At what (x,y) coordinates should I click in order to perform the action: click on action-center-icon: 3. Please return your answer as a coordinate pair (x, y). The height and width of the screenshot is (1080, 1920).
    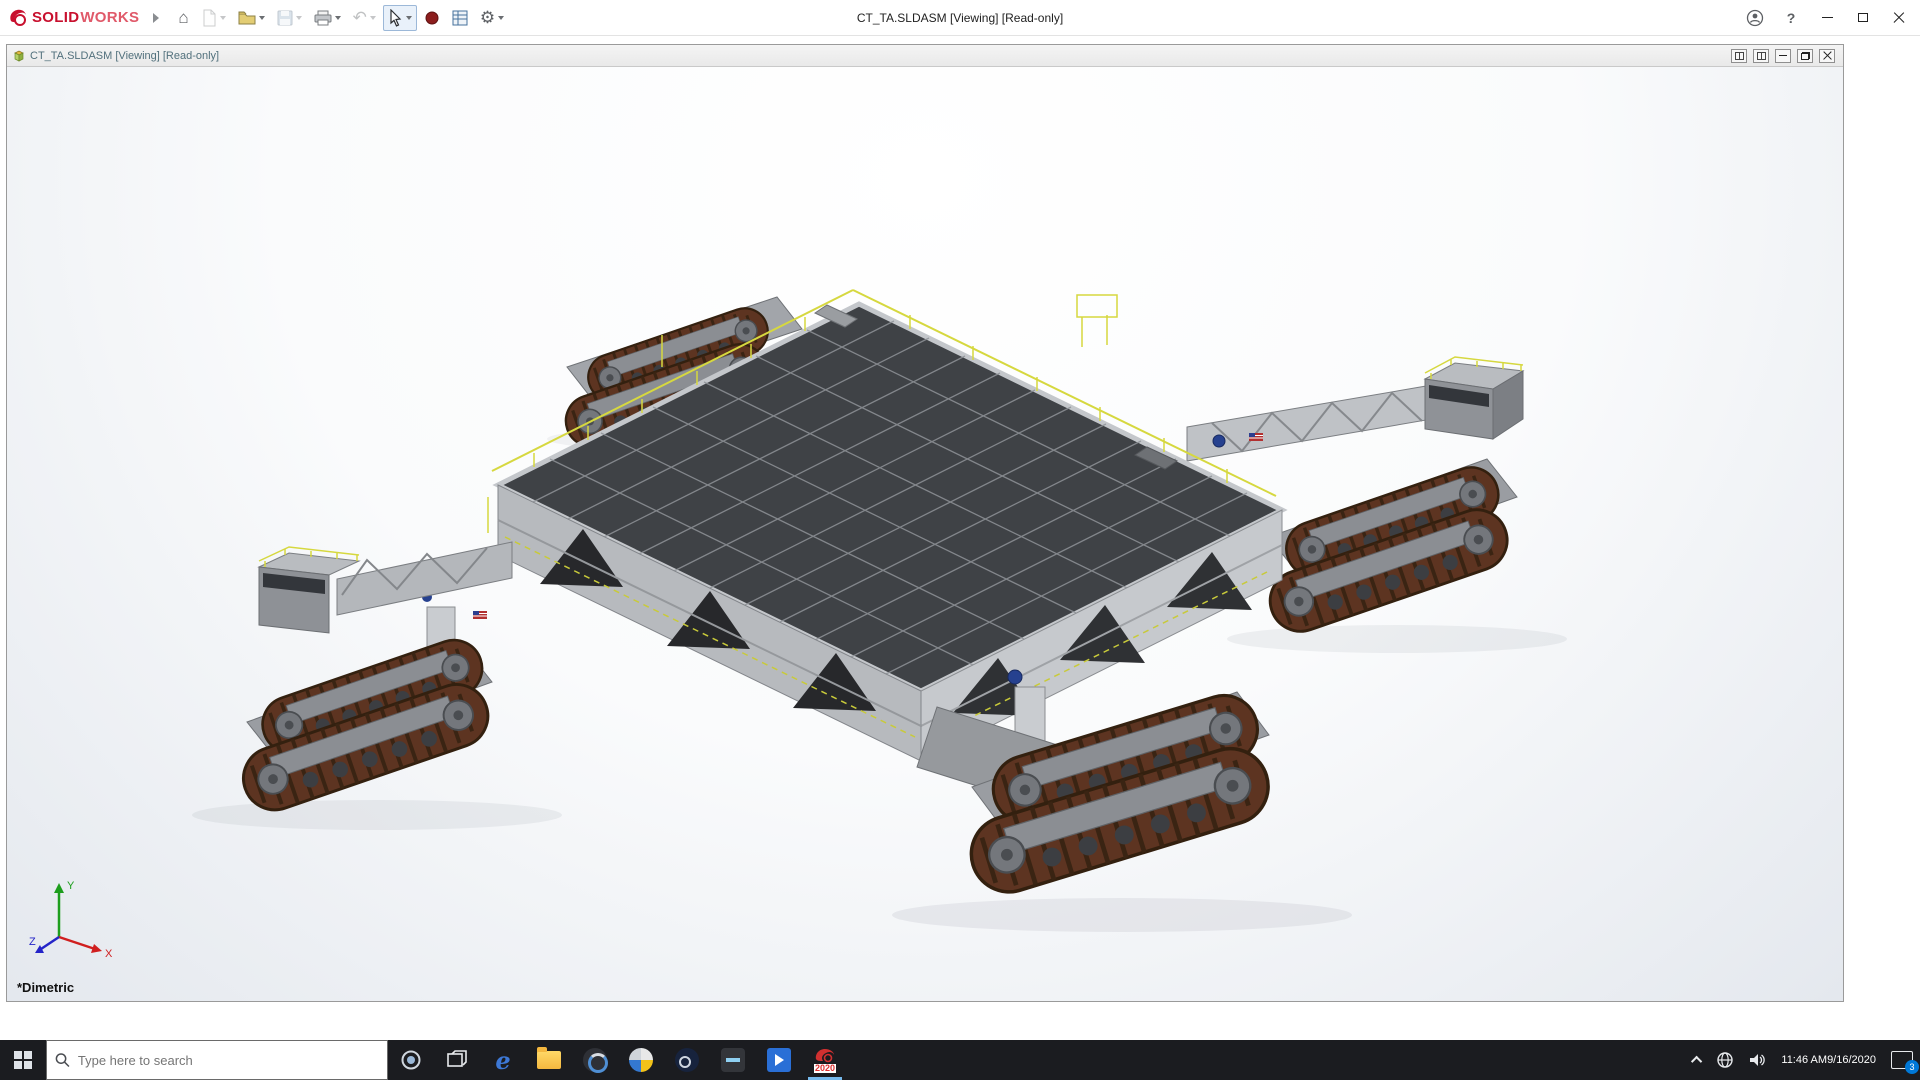
    Looking at the image, I should click on (1905, 1062).